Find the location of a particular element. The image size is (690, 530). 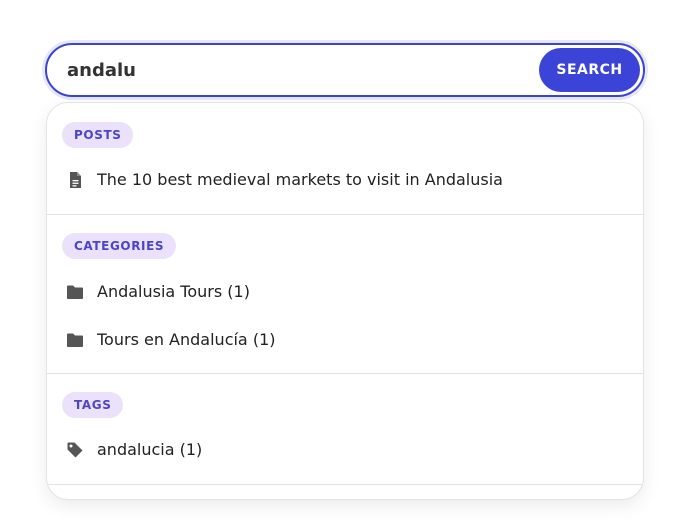

document-icon is located at coordinates (75, 180).